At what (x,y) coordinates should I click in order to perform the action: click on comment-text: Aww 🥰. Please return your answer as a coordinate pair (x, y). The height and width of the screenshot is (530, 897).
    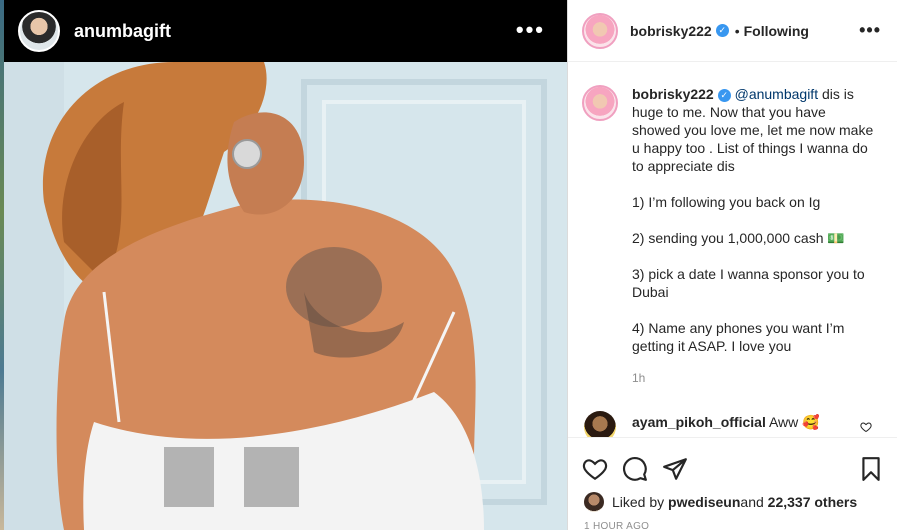
    Looking at the image, I should click on (792, 422).